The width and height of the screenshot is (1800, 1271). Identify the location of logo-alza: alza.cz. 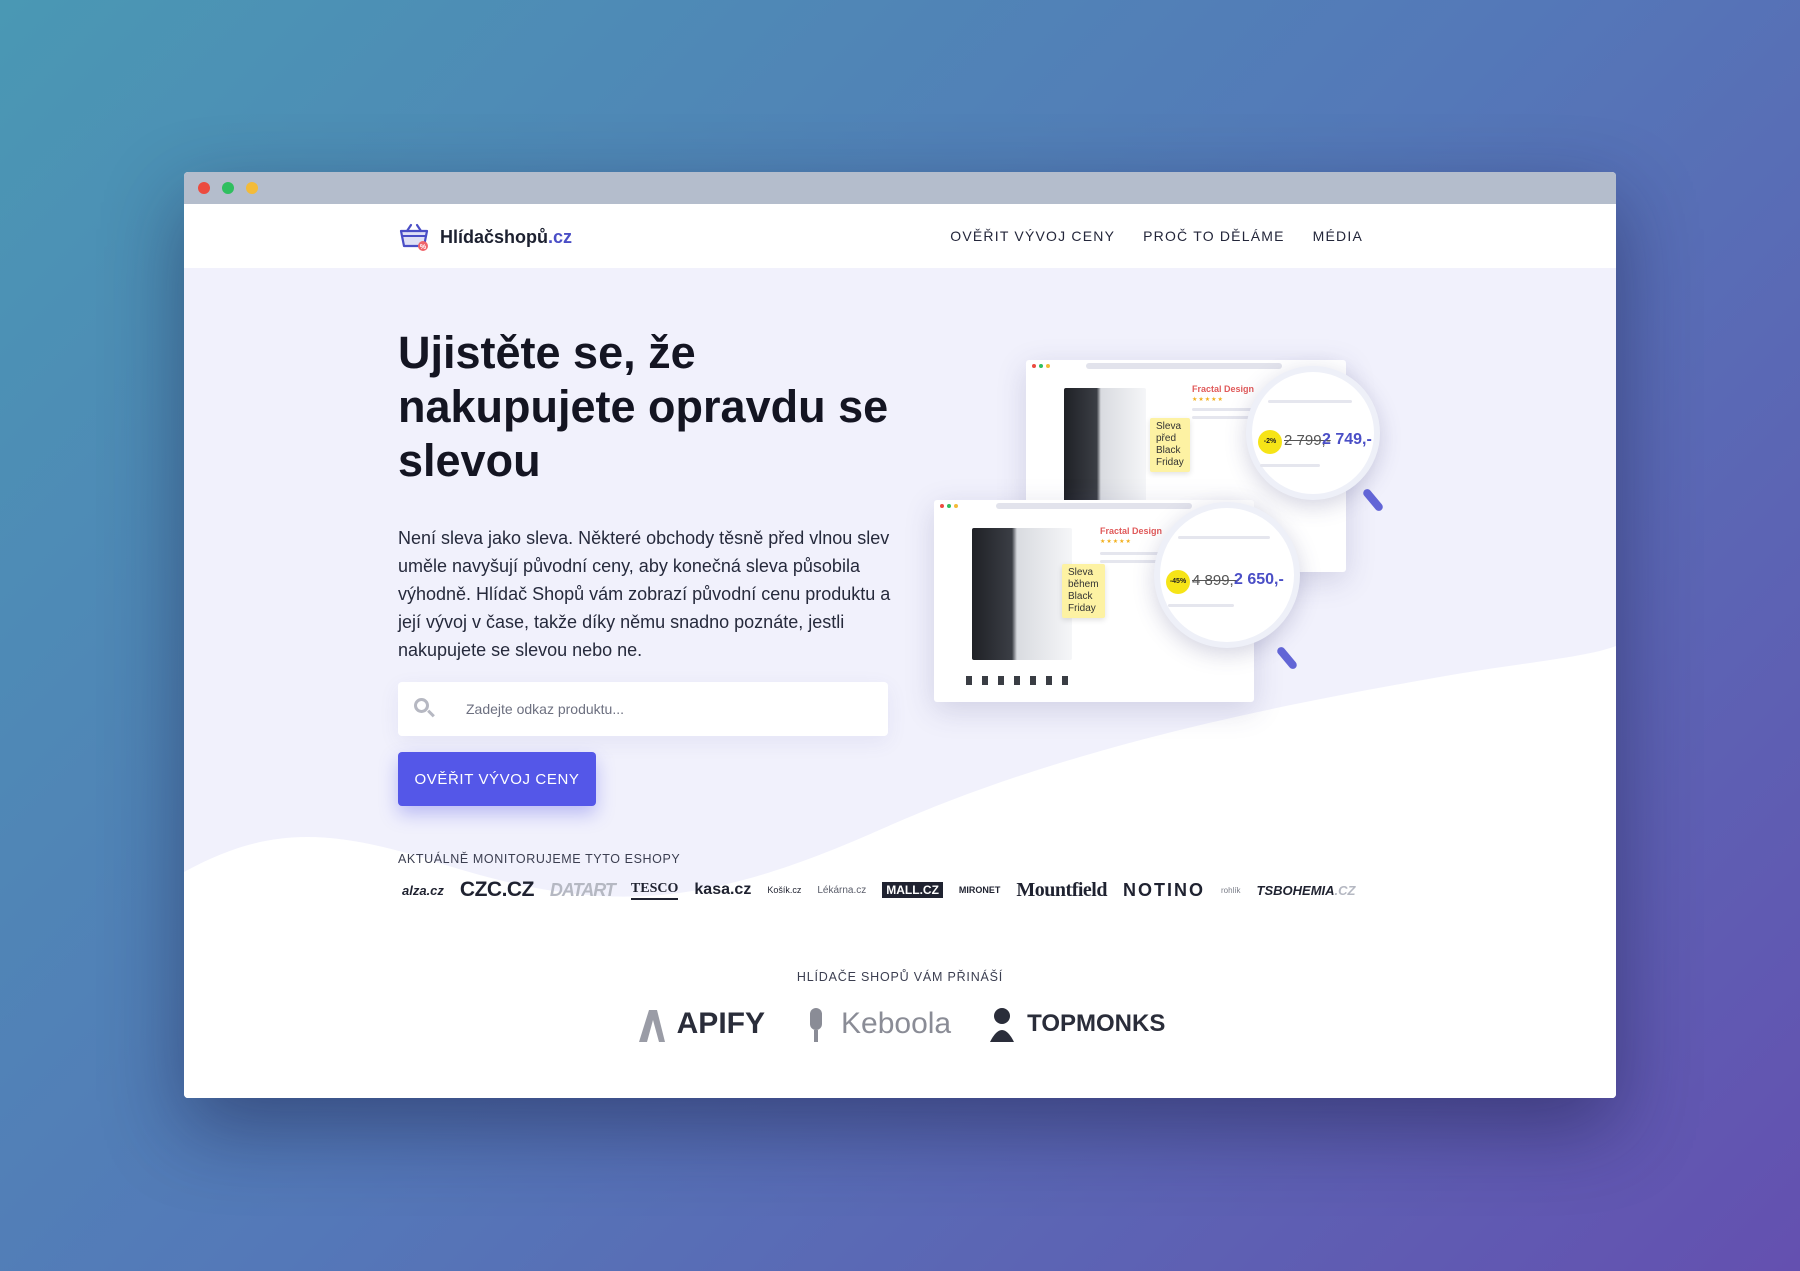
(423, 890).